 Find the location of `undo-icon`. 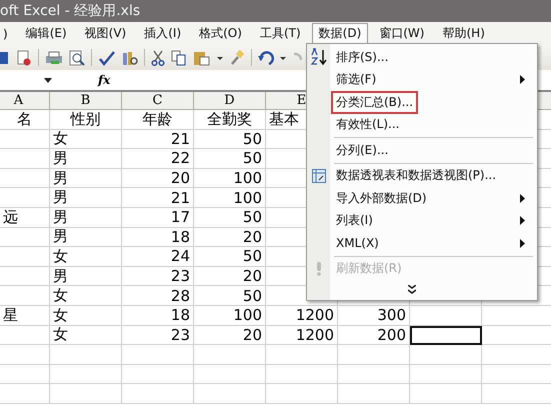

undo-icon is located at coordinates (266, 58).